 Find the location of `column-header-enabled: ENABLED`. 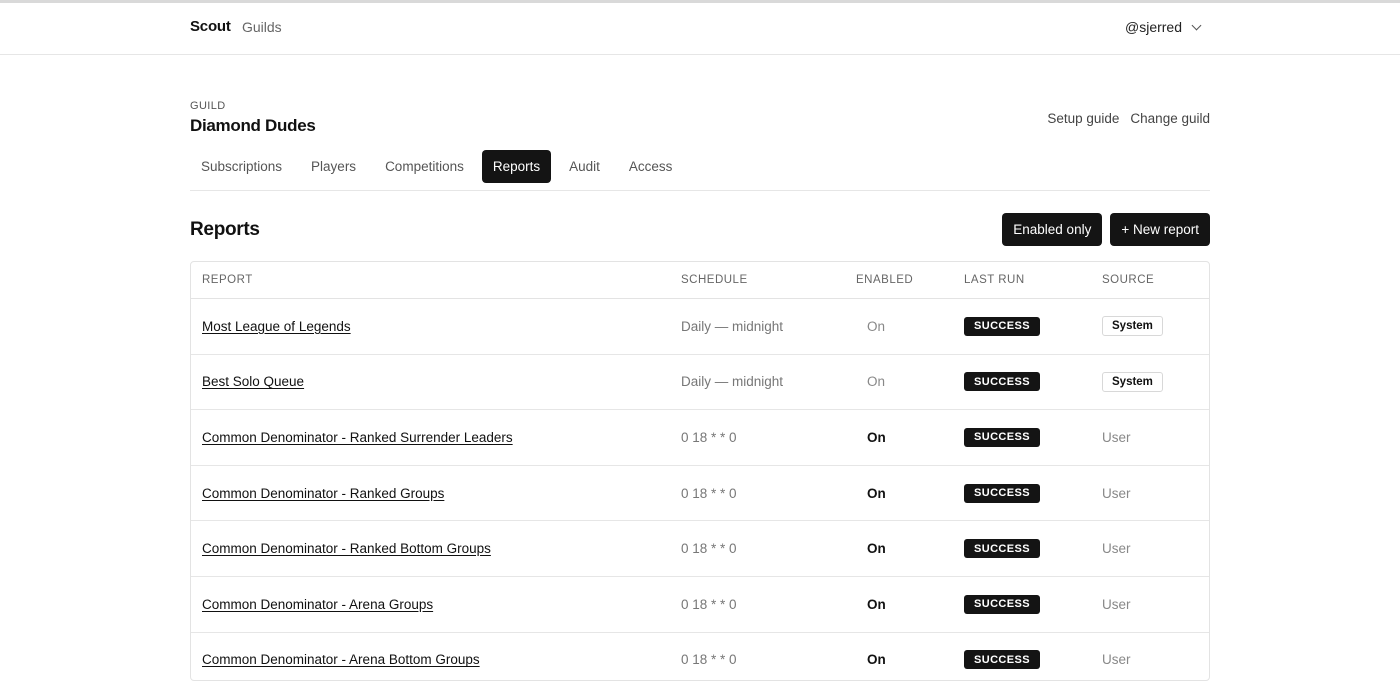

column-header-enabled: ENABLED is located at coordinates (885, 280).